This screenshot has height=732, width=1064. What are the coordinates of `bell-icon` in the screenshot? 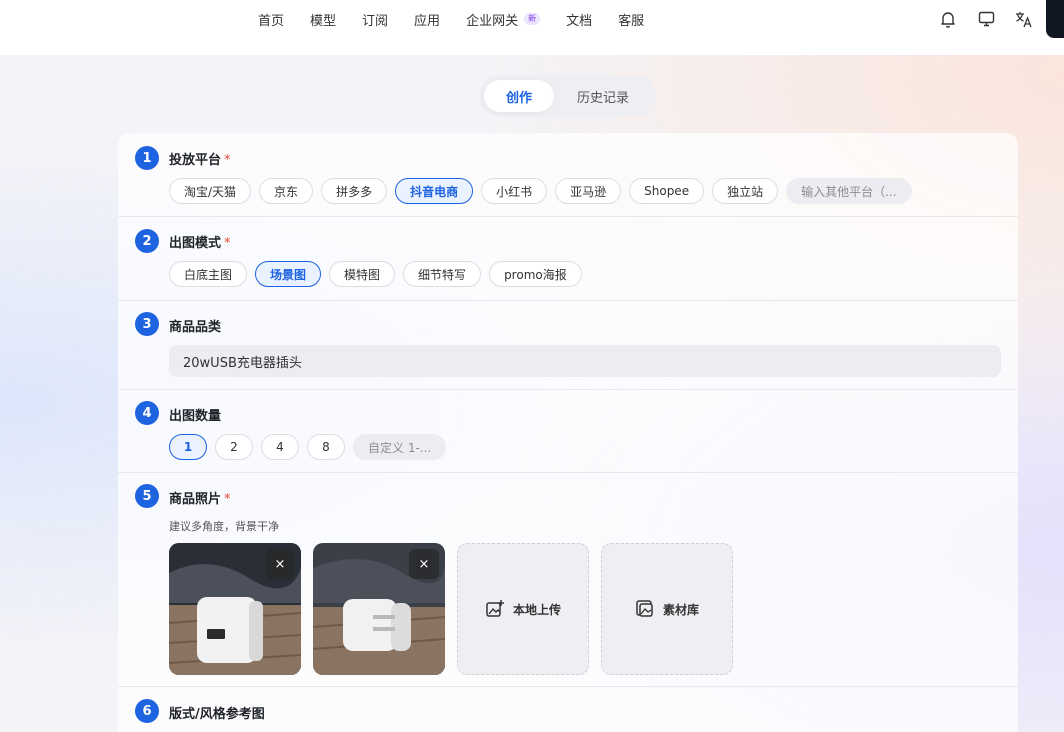 It's located at (948, 19).